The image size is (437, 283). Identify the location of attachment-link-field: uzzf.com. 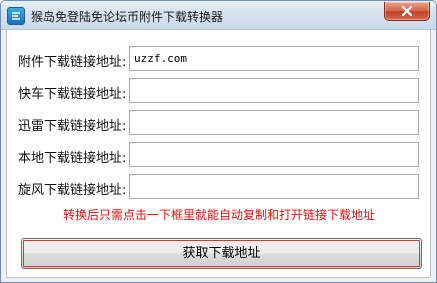
(274, 58).